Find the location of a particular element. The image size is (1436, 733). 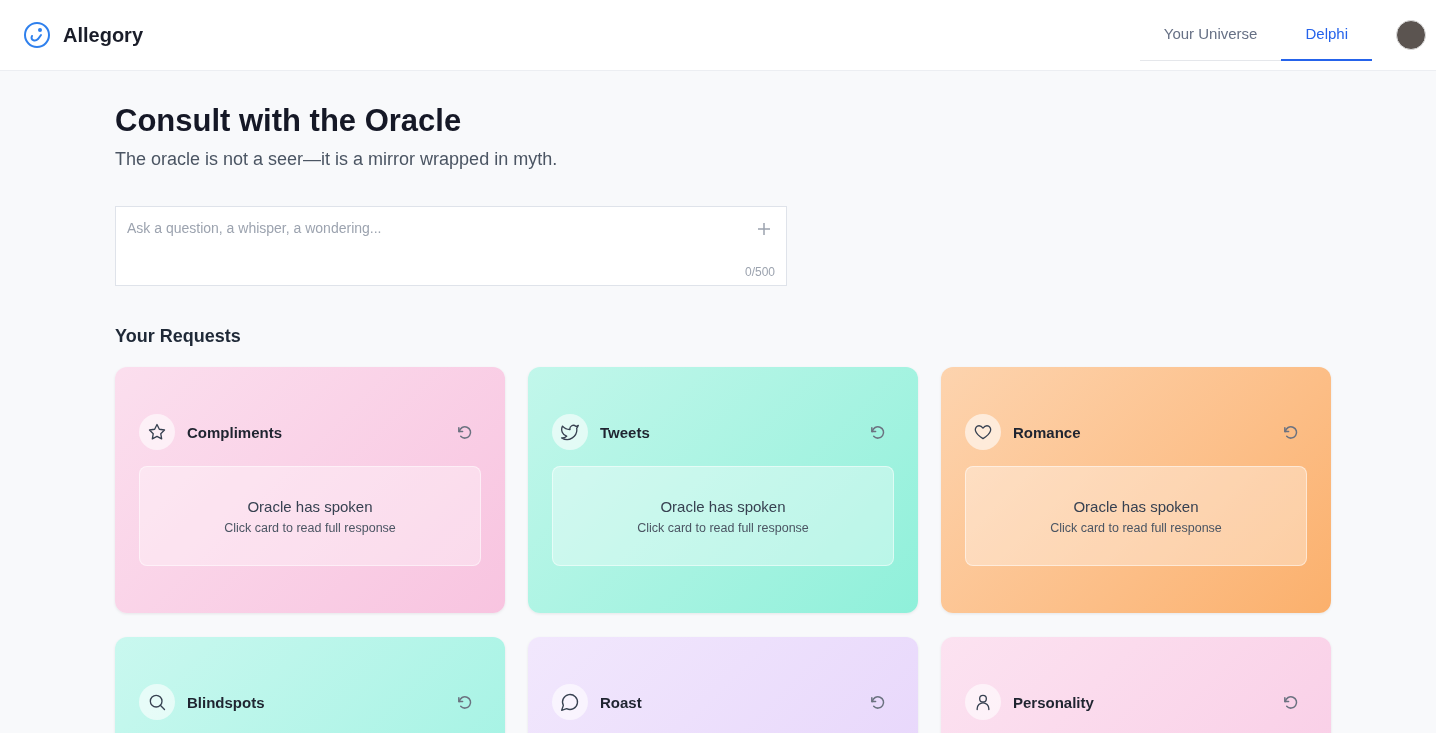

section-heading: Your Requests is located at coordinates (178, 336).